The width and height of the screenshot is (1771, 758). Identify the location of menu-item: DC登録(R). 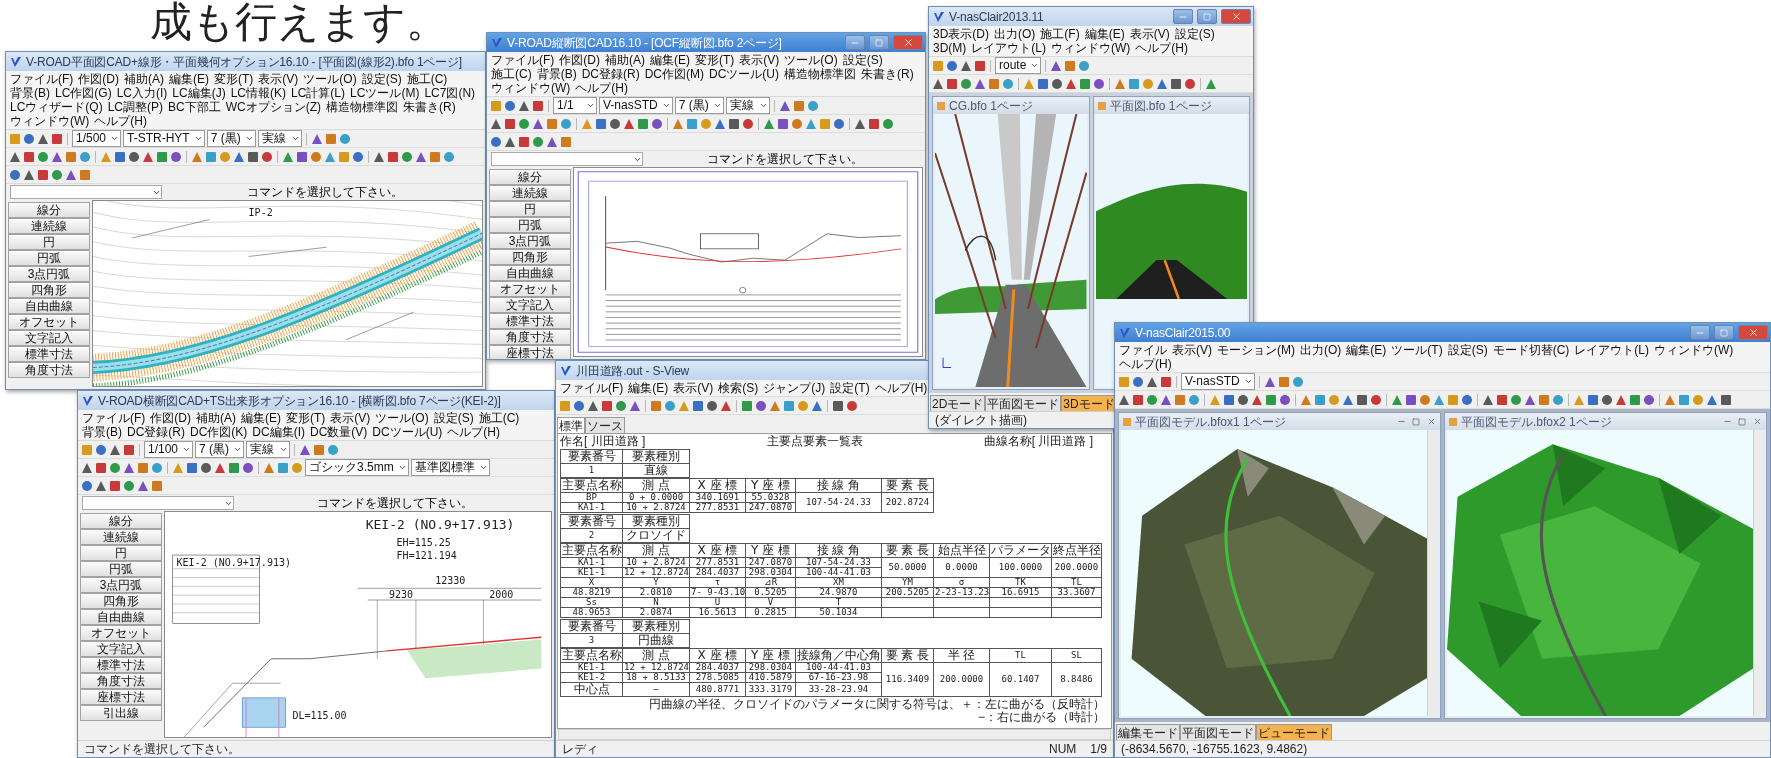
(156, 432).